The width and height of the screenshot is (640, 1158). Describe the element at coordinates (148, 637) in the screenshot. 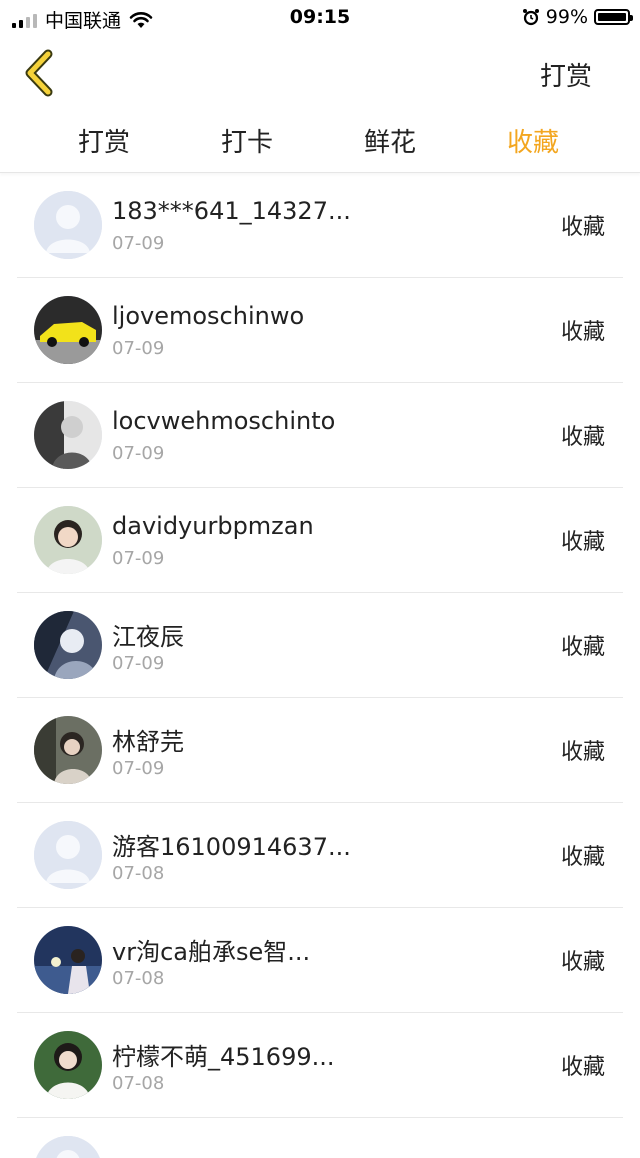

I see `user-name: 江夜辰` at that location.